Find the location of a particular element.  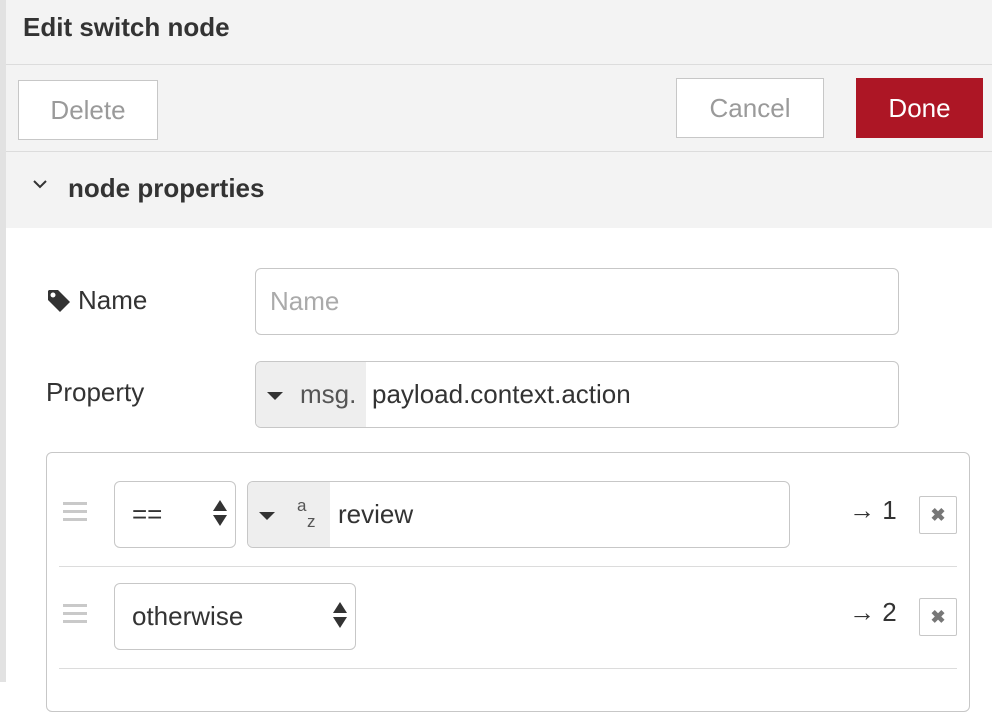

property-value: payload.context.action is located at coordinates (501, 394).